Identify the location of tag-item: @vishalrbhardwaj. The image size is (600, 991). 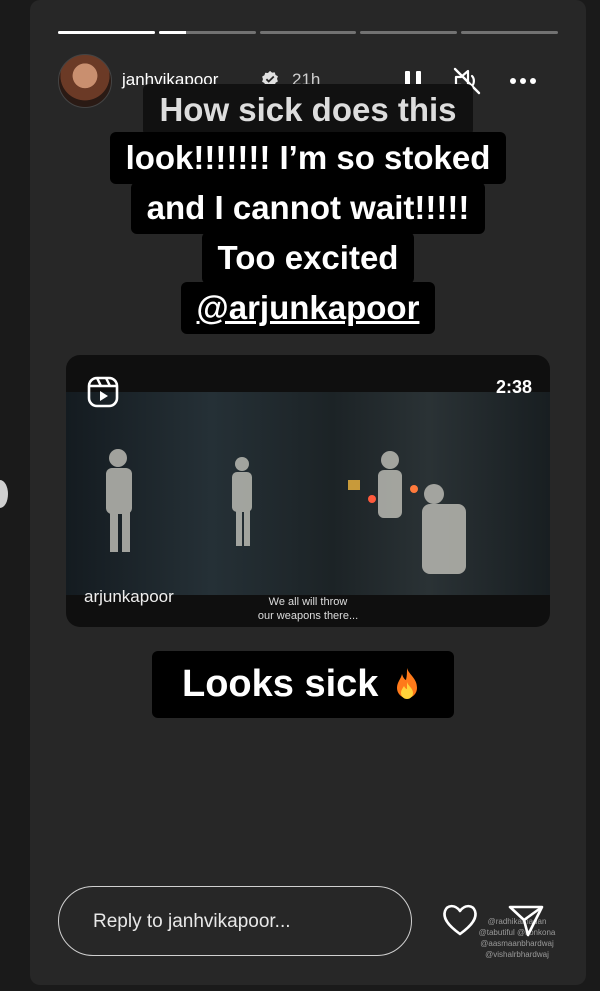
(517, 954).